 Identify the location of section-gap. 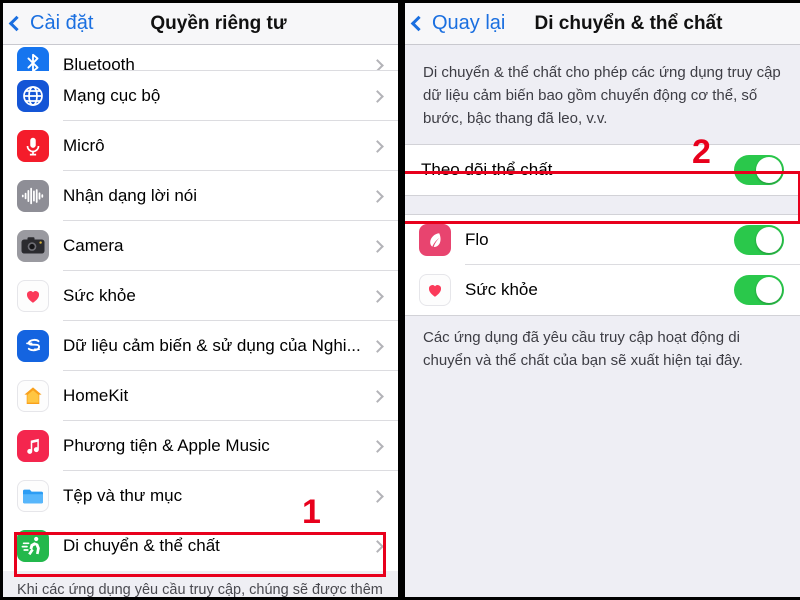
(602, 205).